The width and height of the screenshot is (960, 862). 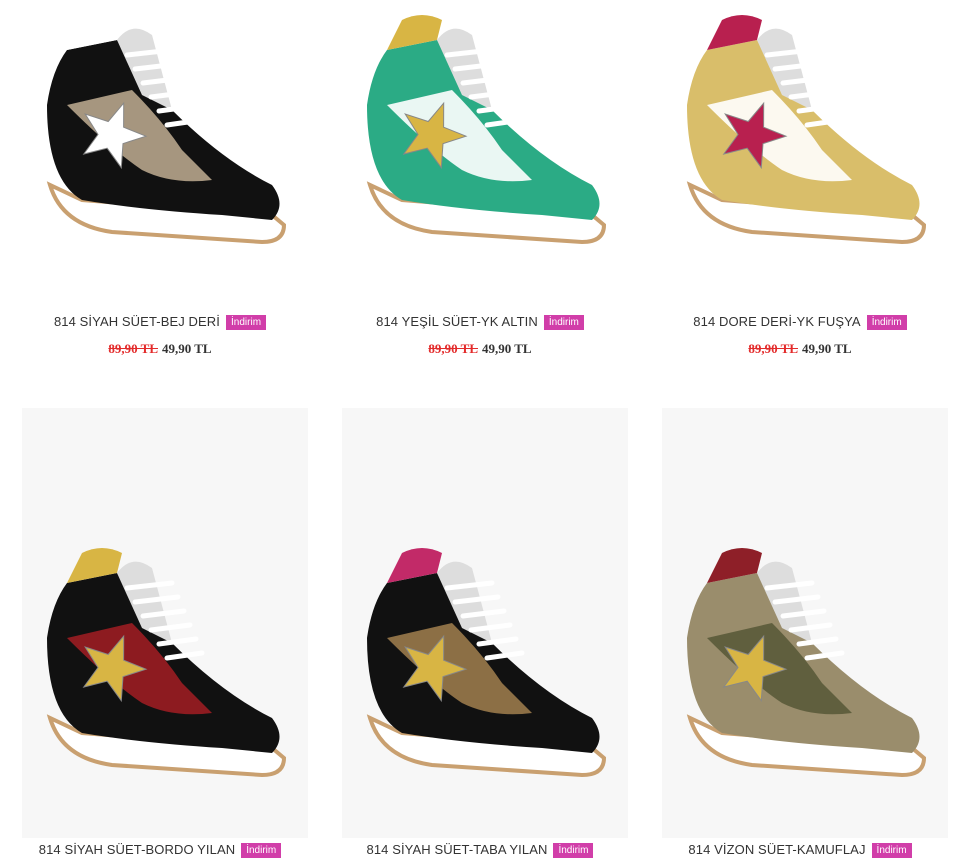 I want to click on product-name: 814 SİYAH SÜET-BORDO YILAN, so click(x=137, y=849).